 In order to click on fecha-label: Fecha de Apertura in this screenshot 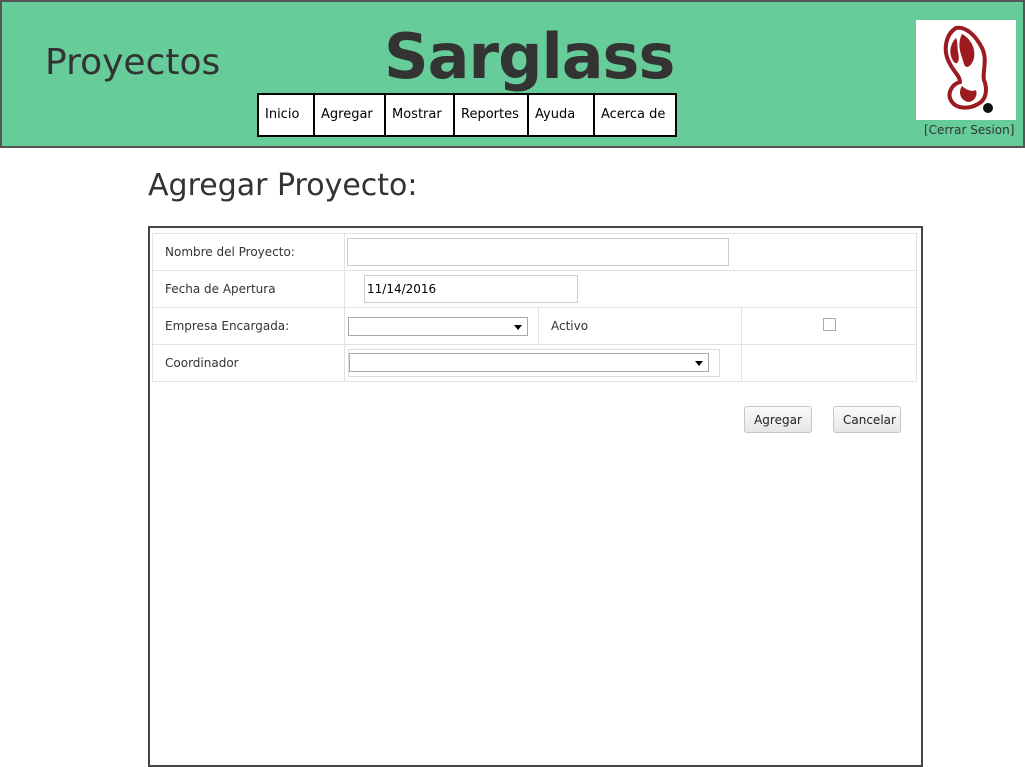, I will do `click(248, 289)`.